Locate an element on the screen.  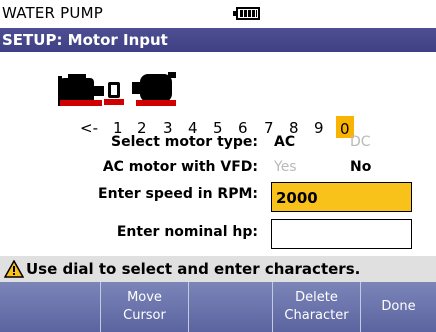
motor-type-dc-option: DC is located at coordinates (360, 142).